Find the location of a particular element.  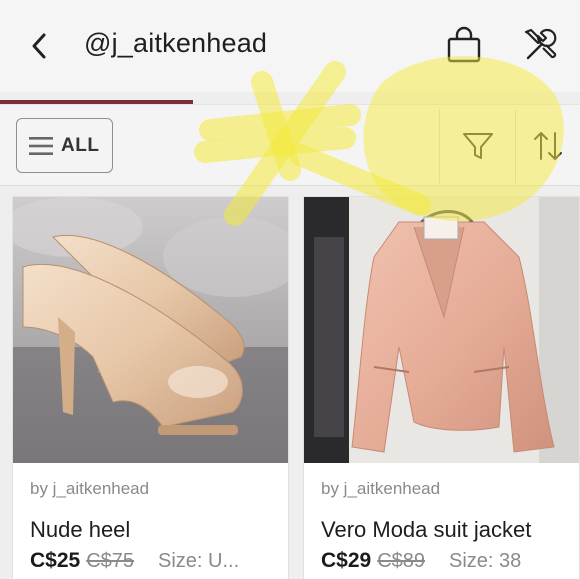

price-line: C$29 C$89 Size: 38 is located at coordinates (421, 561).